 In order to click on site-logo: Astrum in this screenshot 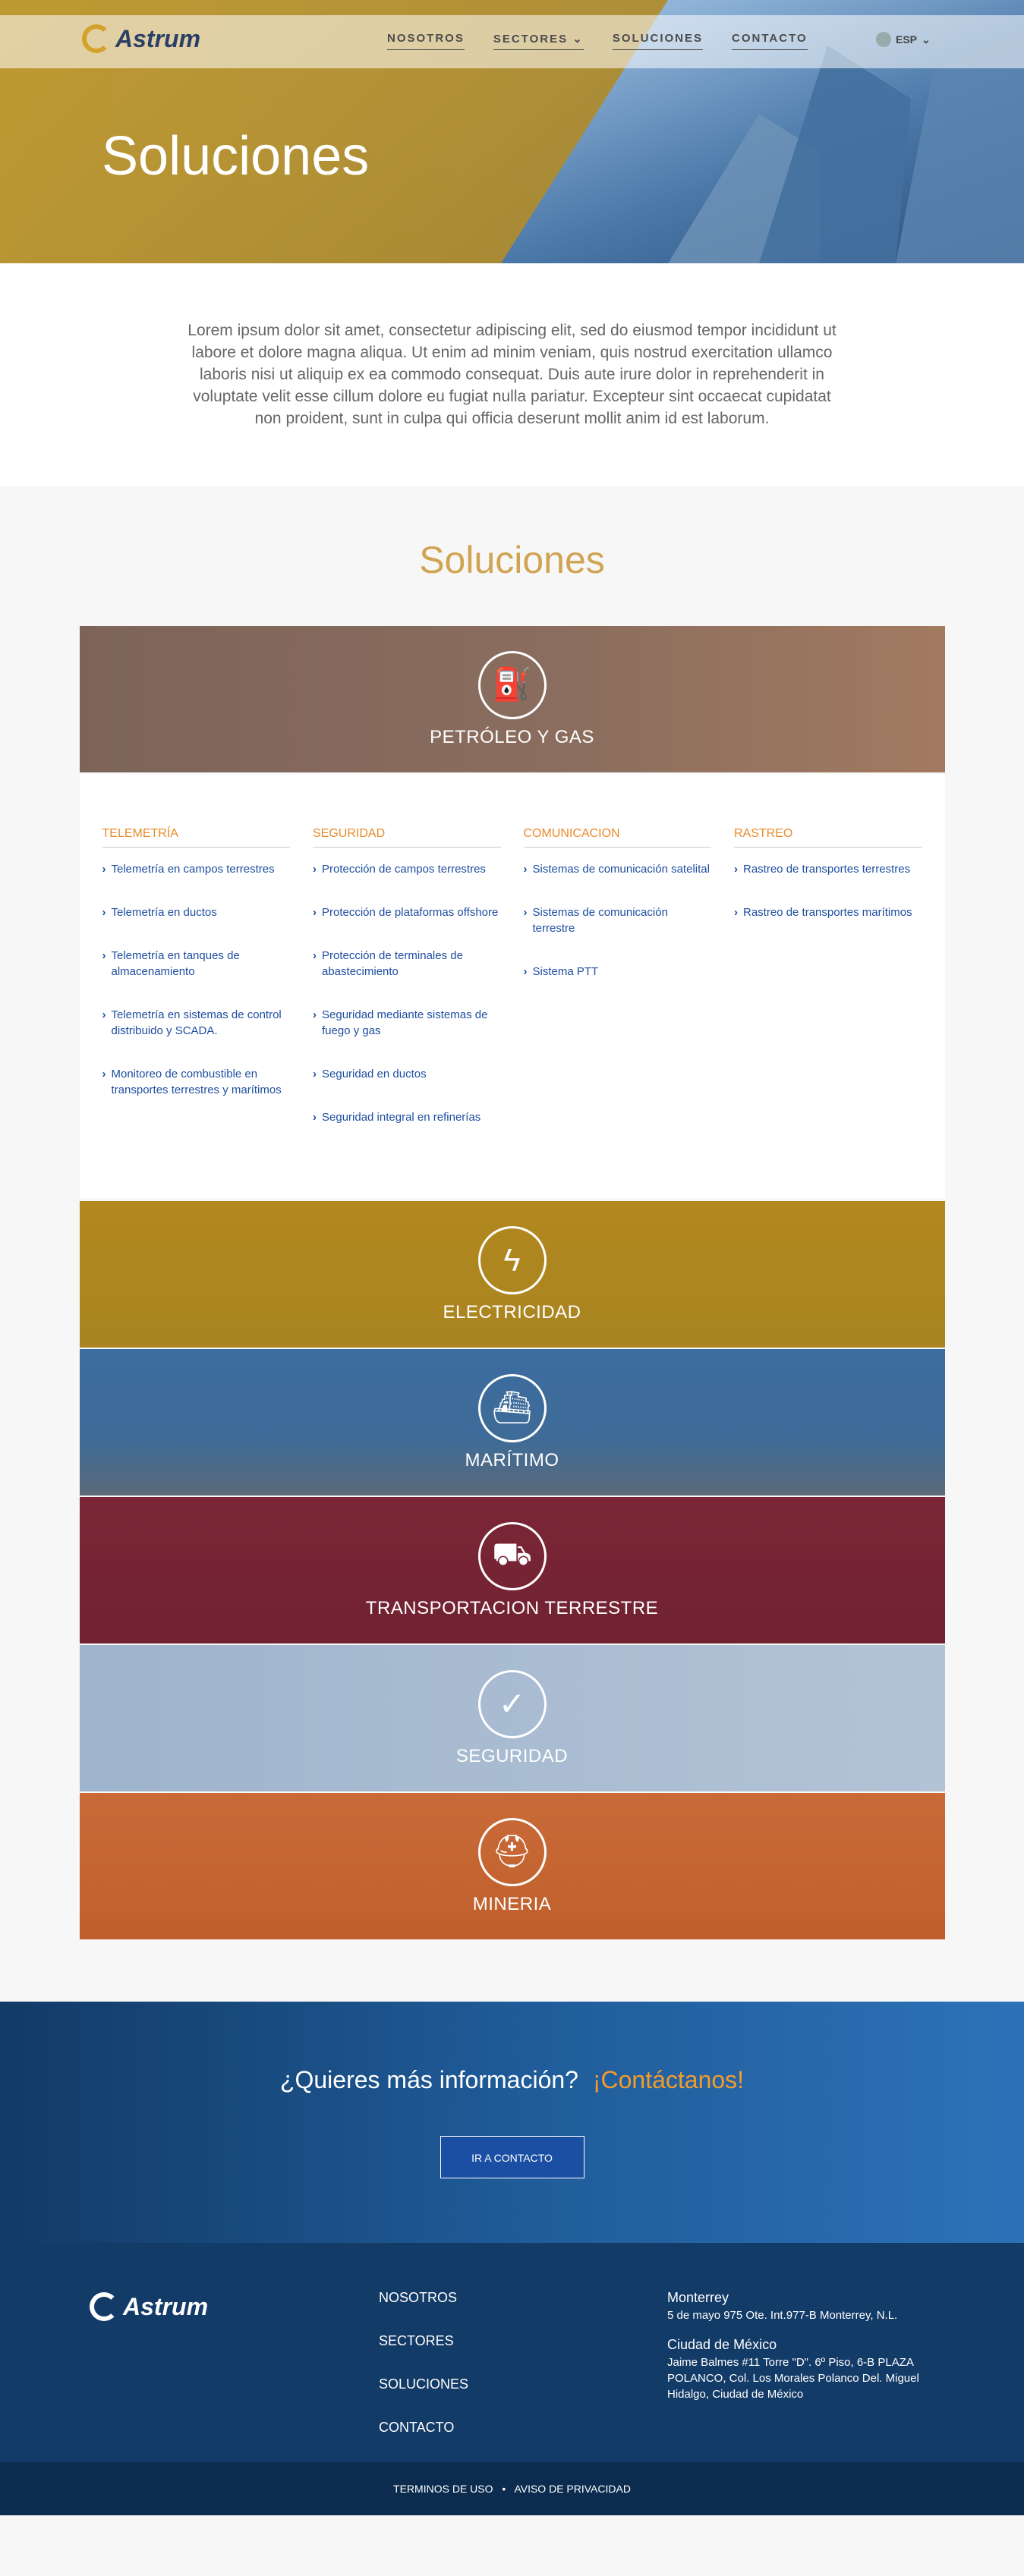, I will do `click(141, 38)`.